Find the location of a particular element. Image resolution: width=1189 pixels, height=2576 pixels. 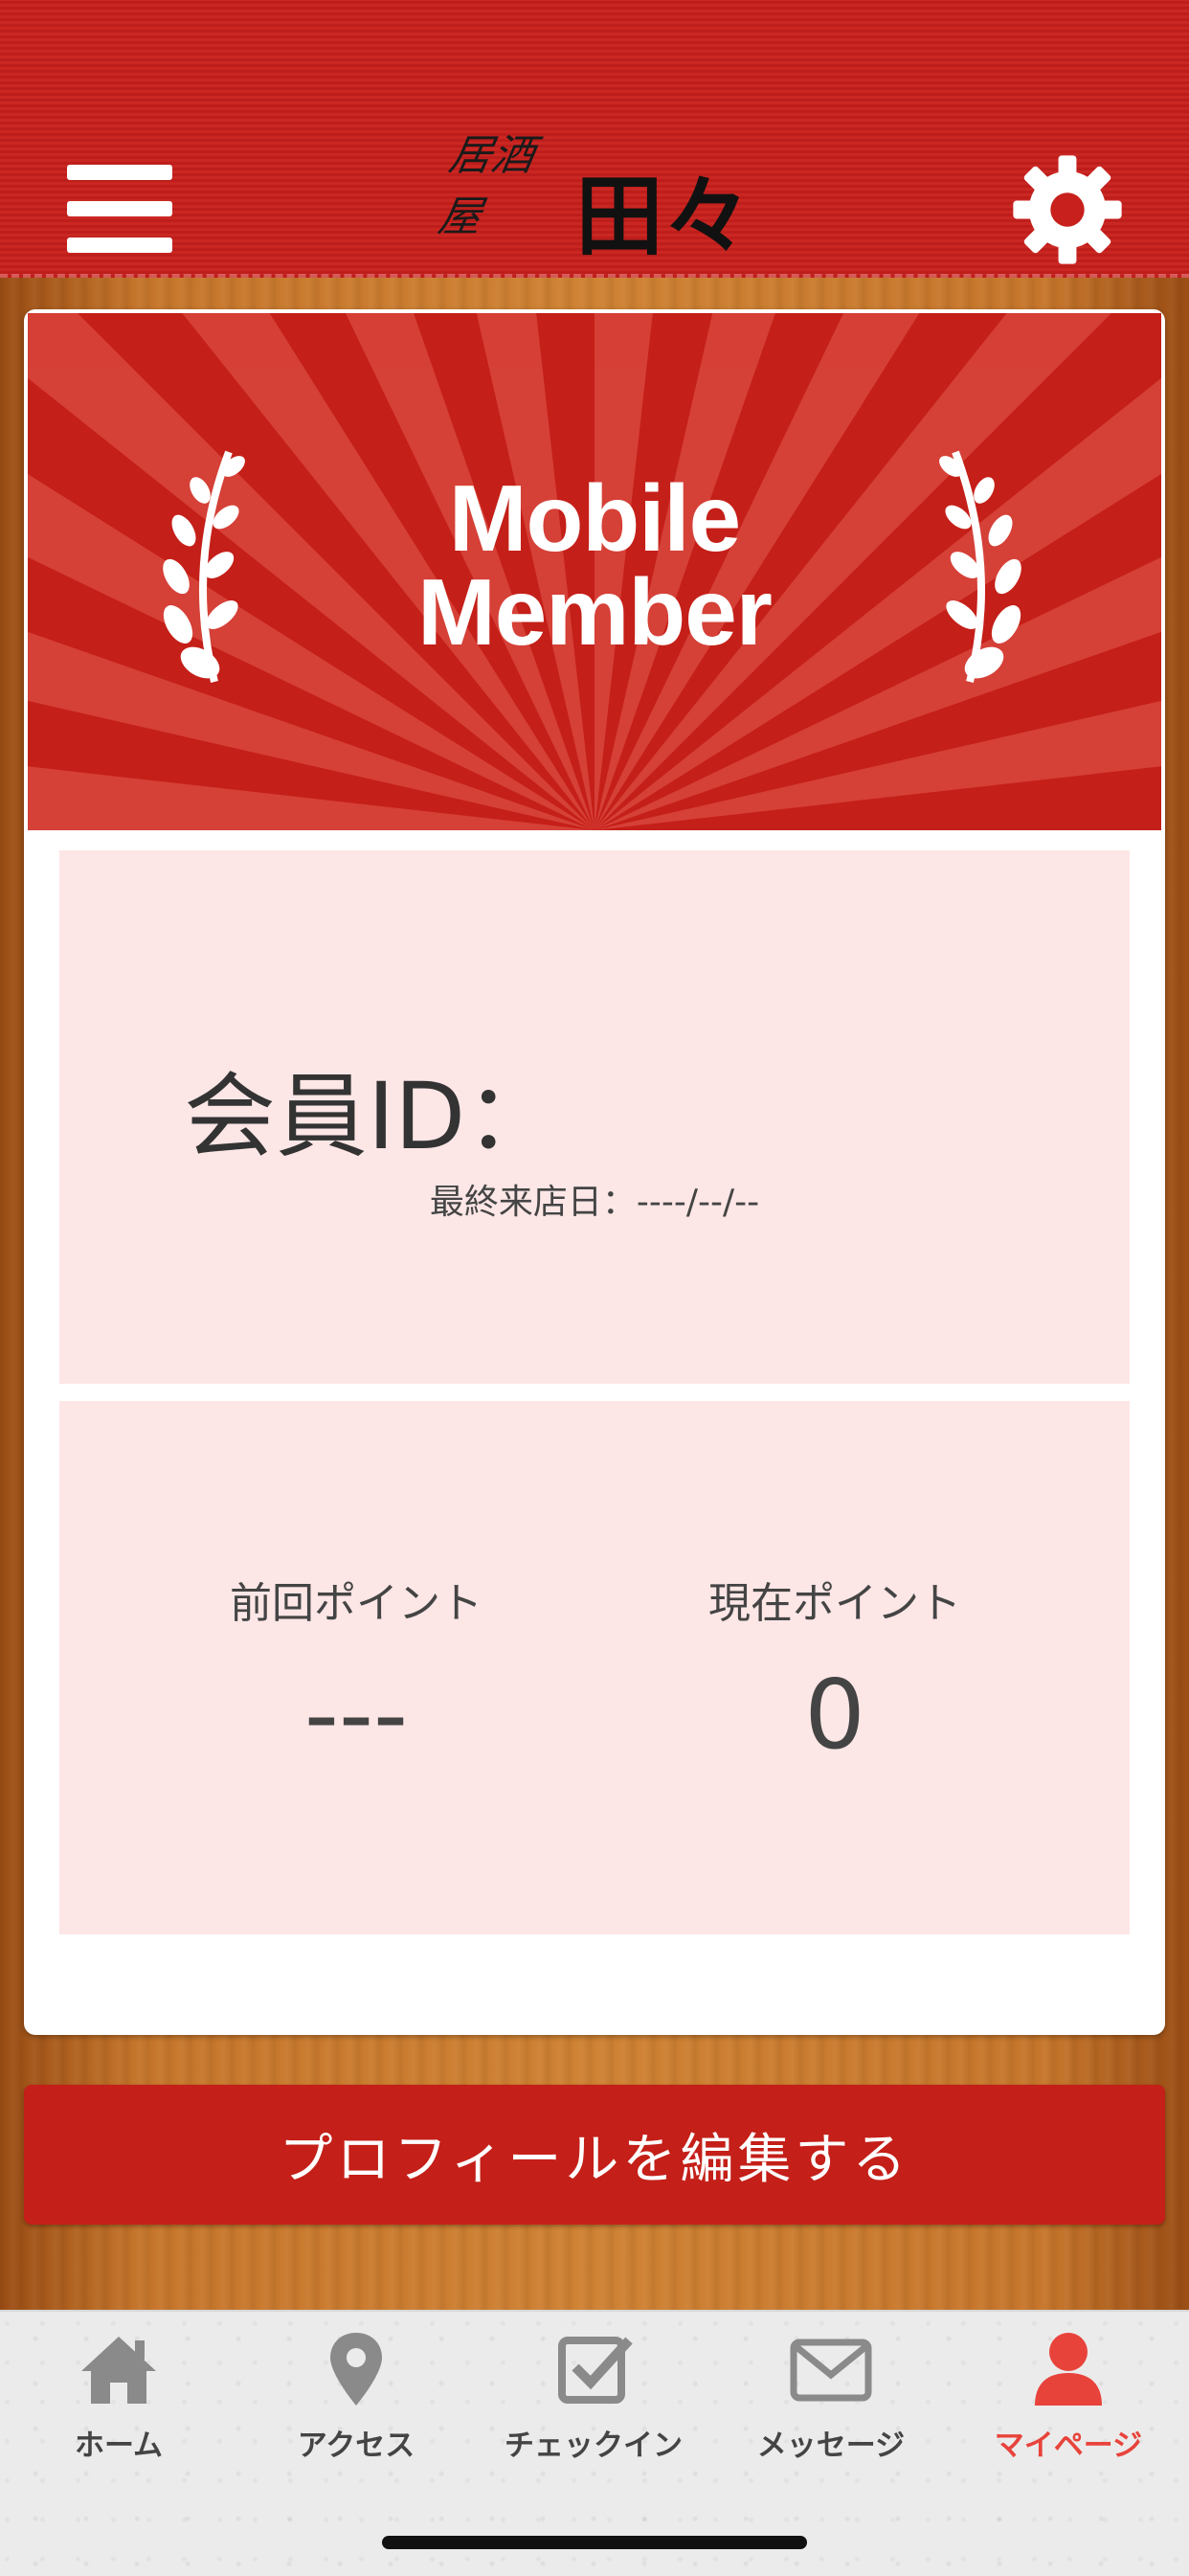

banner-title-line2: Member is located at coordinates (595, 612).